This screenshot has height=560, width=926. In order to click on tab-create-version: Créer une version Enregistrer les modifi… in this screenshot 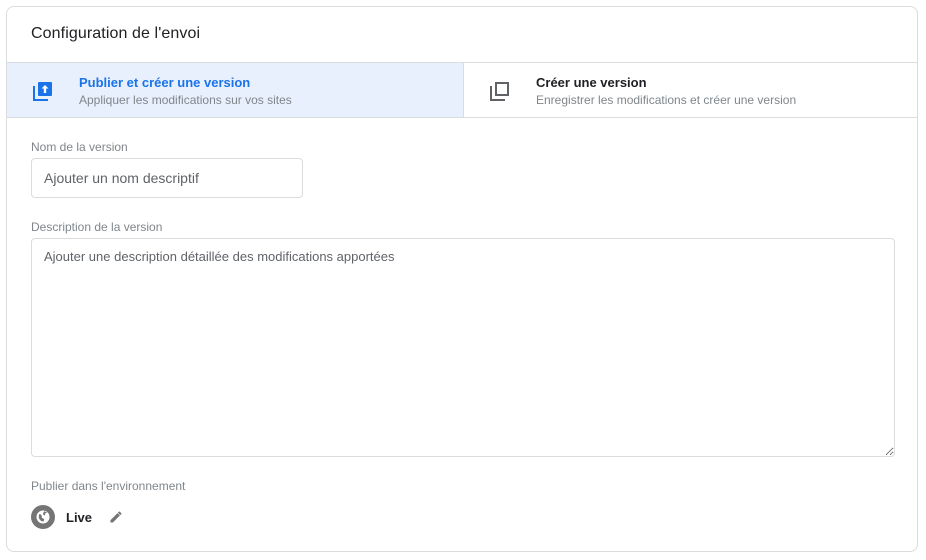, I will do `click(690, 90)`.